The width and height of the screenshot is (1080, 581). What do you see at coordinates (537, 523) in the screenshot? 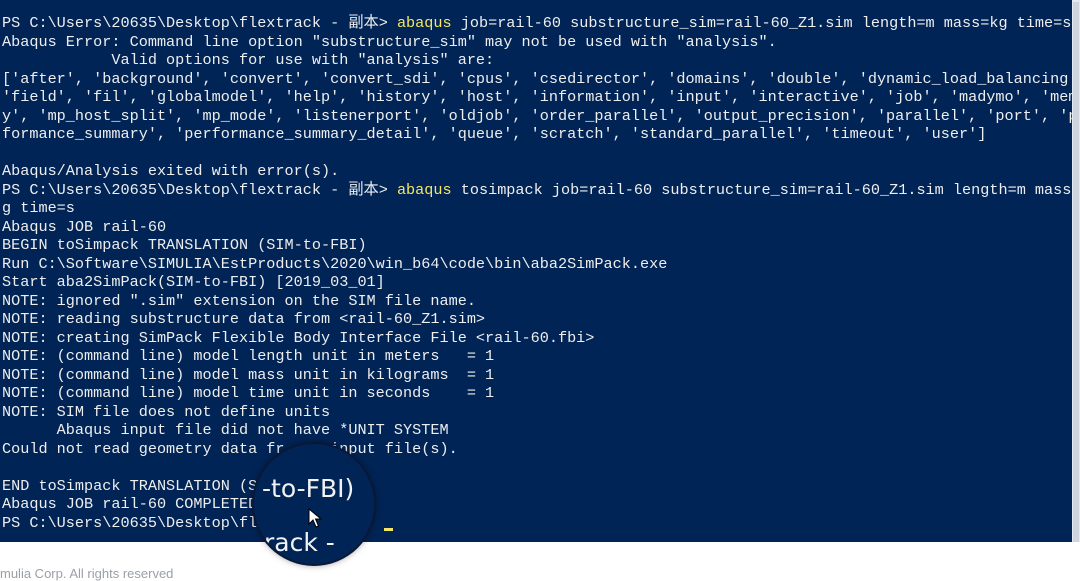
I see `terminal-line: PS C:\Users\20635\Desktop\fle 本>` at bounding box center [537, 523].